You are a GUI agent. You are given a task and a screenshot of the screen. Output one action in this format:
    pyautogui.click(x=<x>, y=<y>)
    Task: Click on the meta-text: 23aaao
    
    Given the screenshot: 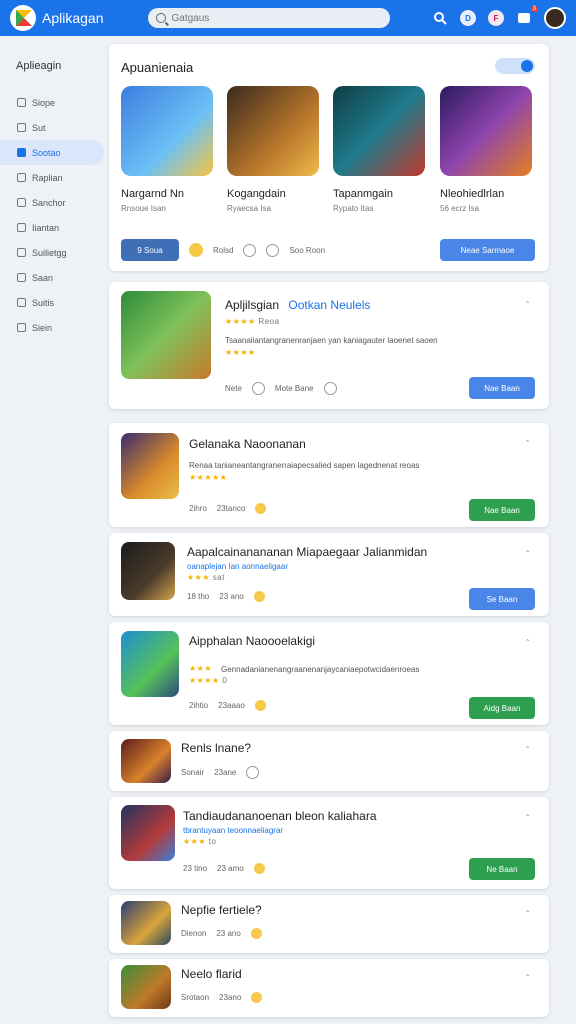 What is the action you would take?
    pyautogui.click(x=231, y=705)
    